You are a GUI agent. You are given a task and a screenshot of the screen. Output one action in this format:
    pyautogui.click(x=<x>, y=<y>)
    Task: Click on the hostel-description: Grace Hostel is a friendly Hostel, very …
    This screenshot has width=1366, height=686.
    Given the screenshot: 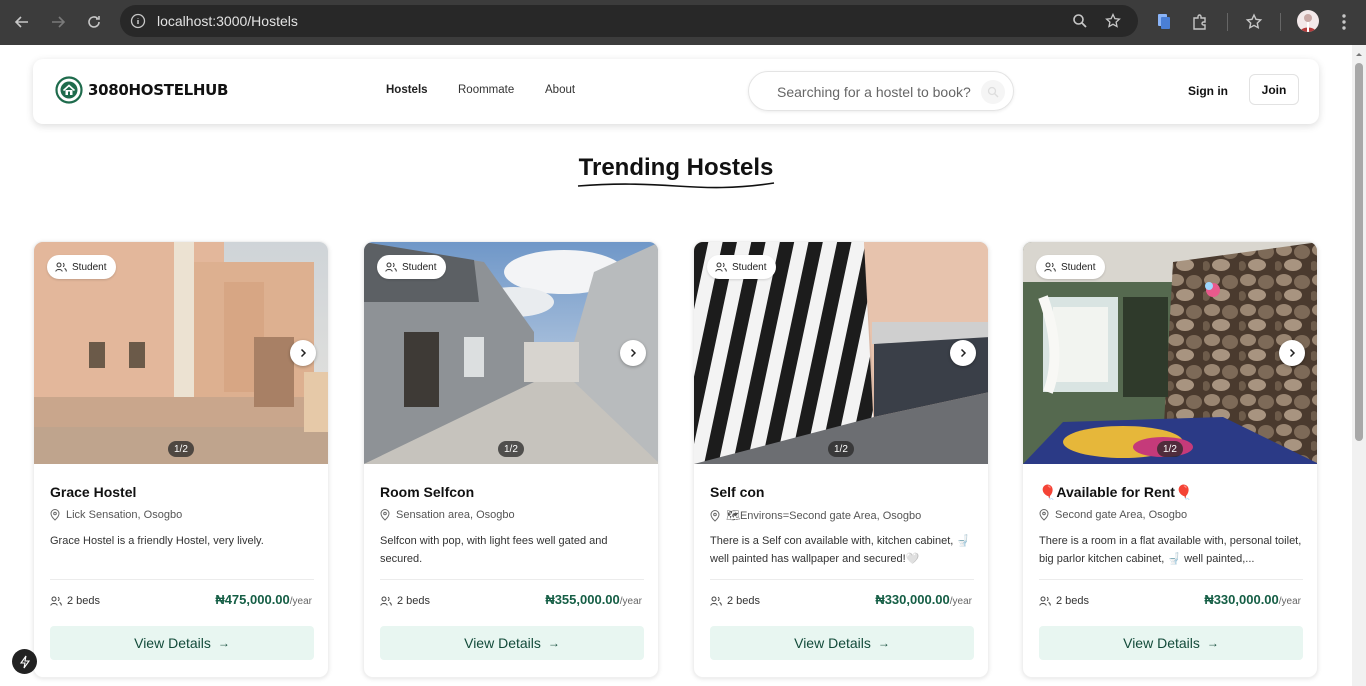 What is the action you would take?
    pyautogui.click(x=157, y=541)
    